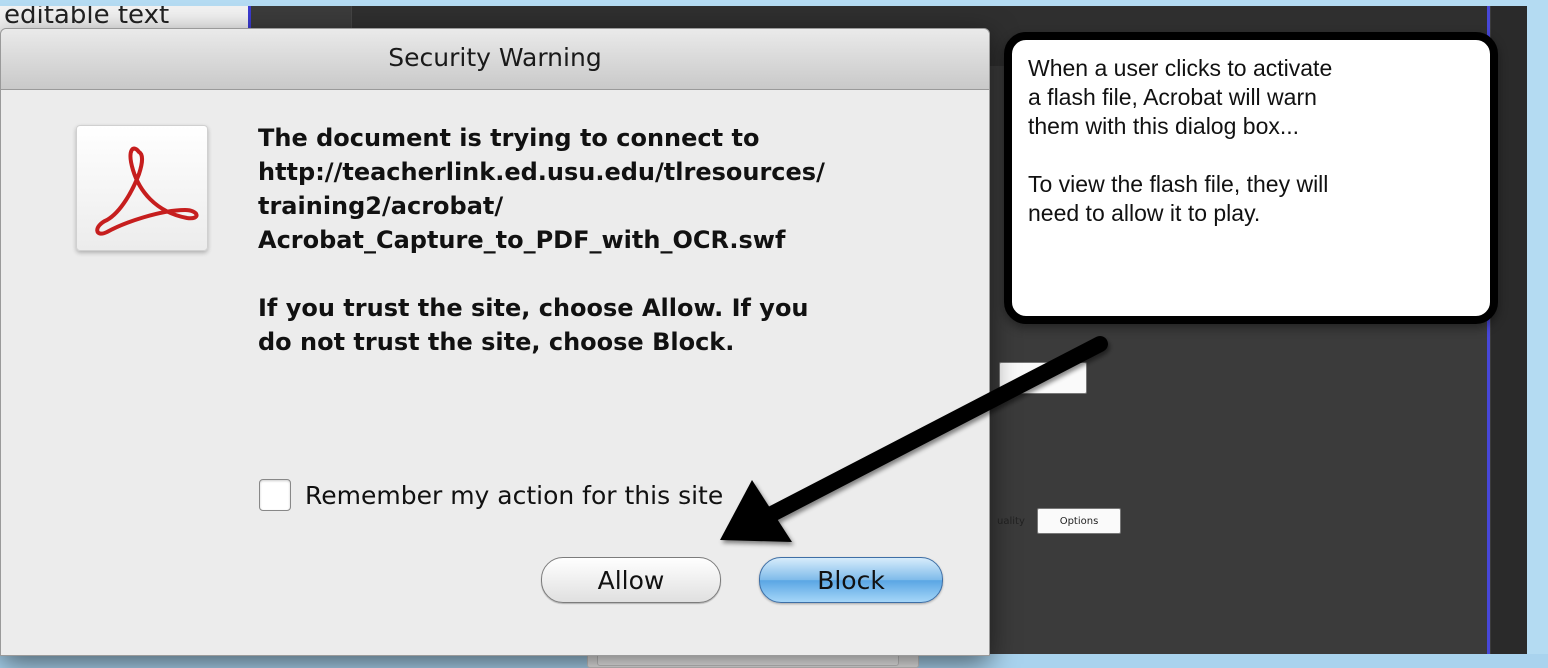 Image resolution: width=1548 pixels, height=668 pixels. Describe the element at coordinates (935, 429) in the screenshot. I see `arrow-shaft` at that location.